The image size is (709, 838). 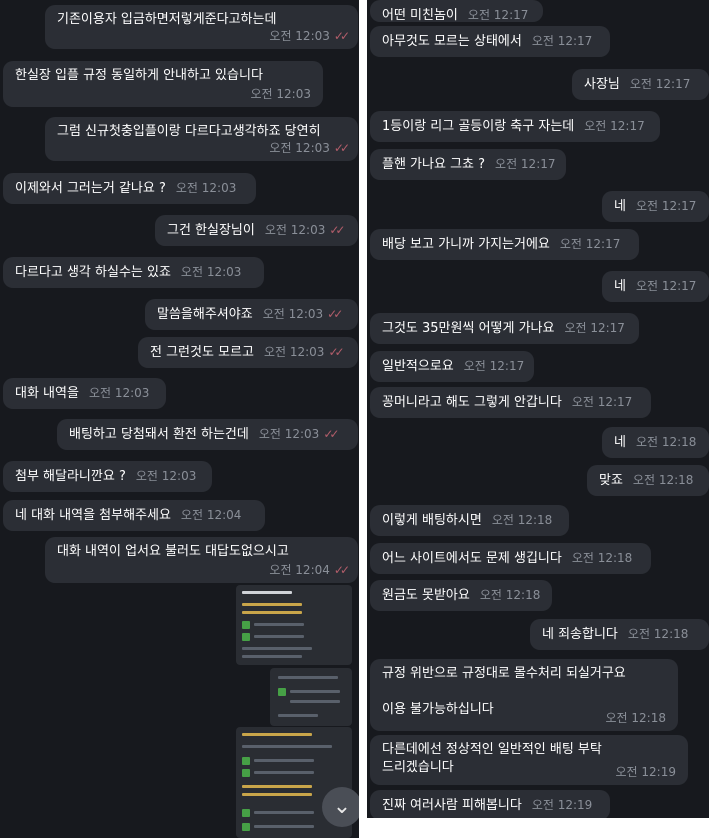 What do you see at coordinates (466, 244) in the screenshot?
I see `message-text: 배당 보고 가니까 가지는거에요` at bounding box center [466, 244].